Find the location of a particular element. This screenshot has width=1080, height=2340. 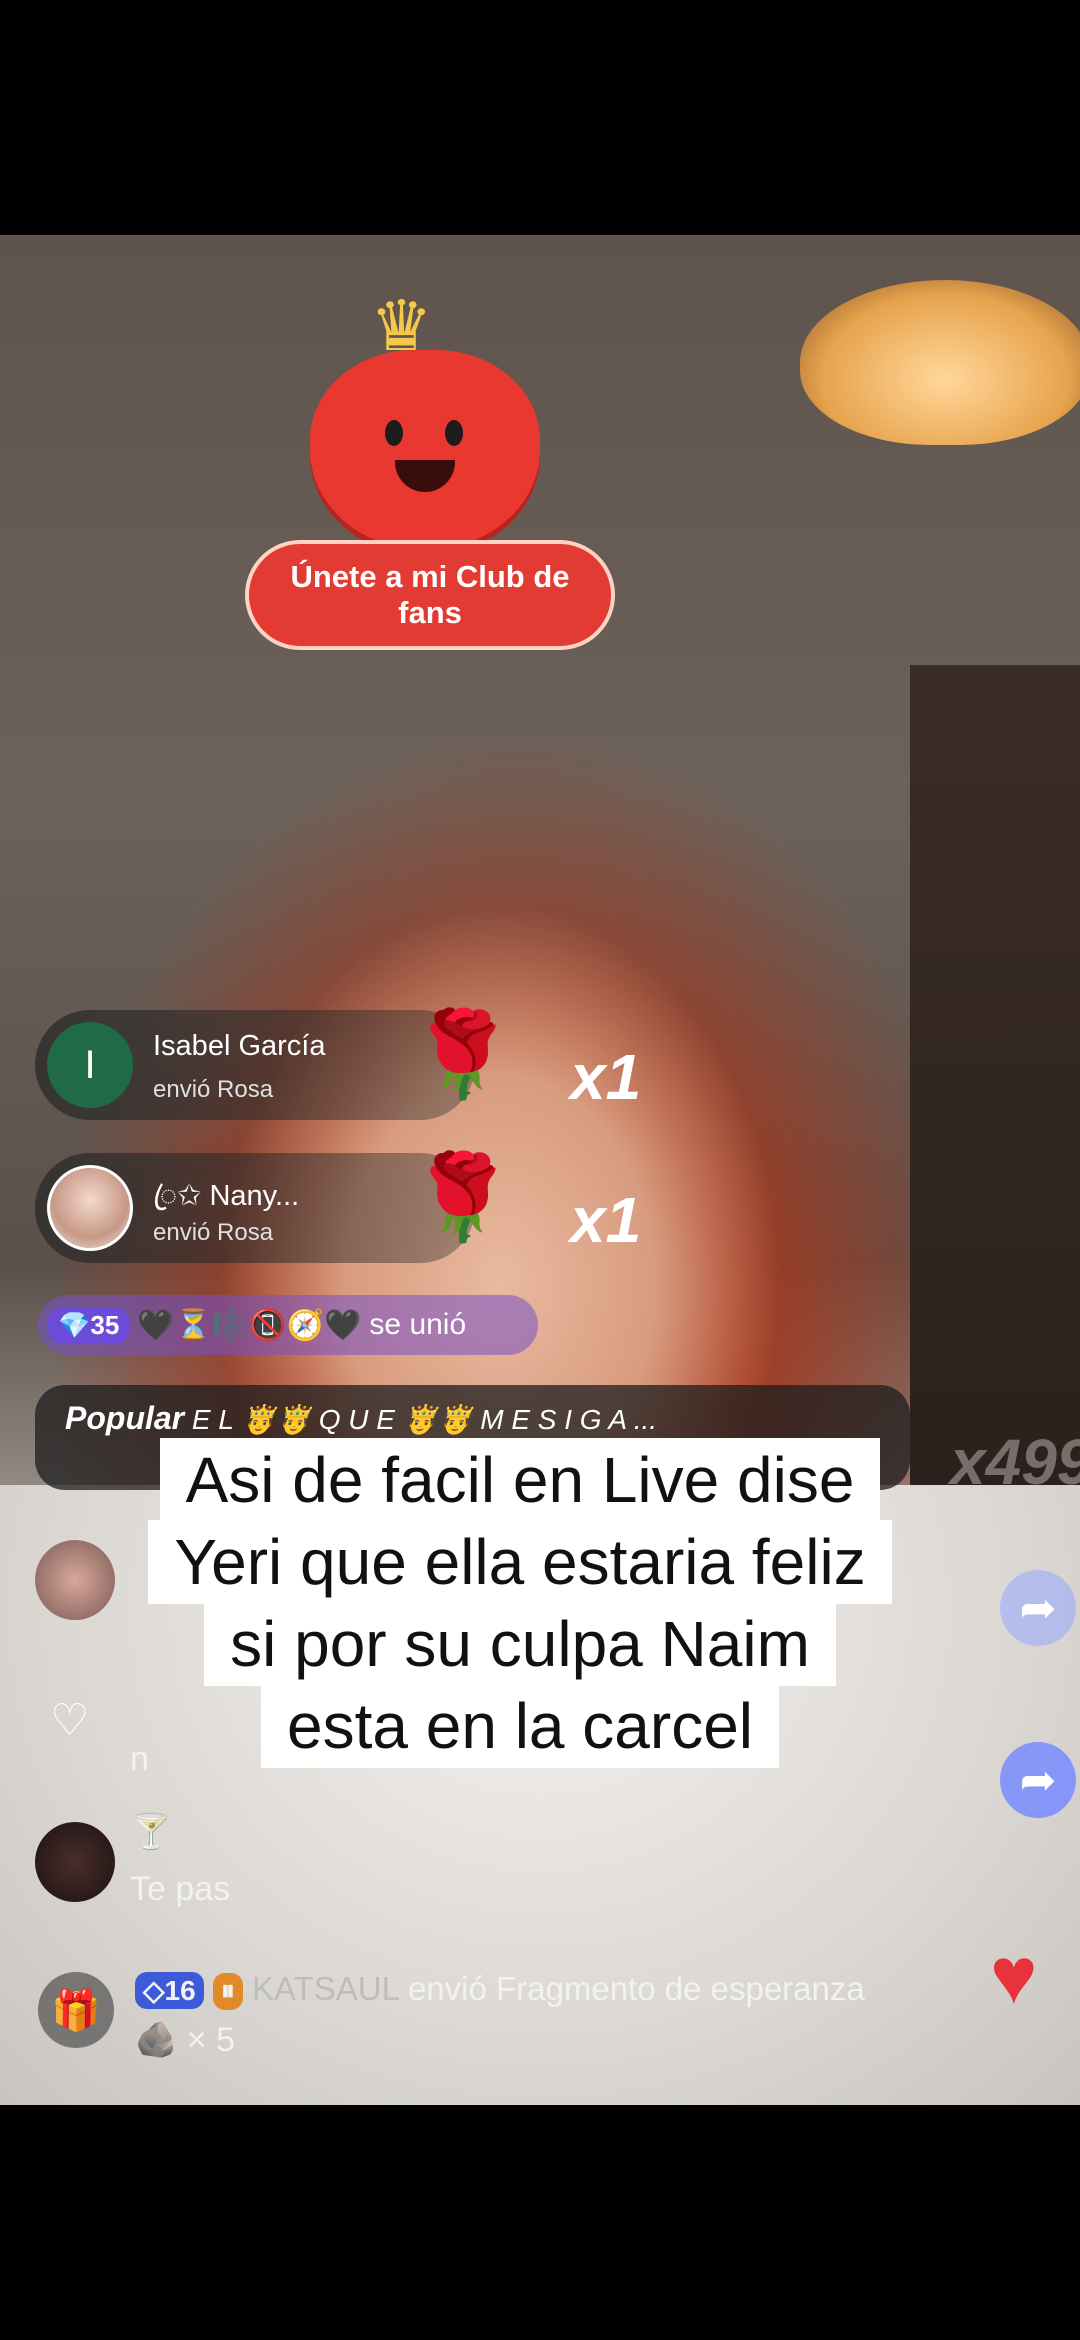

gift-sender-name: Isabel García is located at coordinates (239, 1046).